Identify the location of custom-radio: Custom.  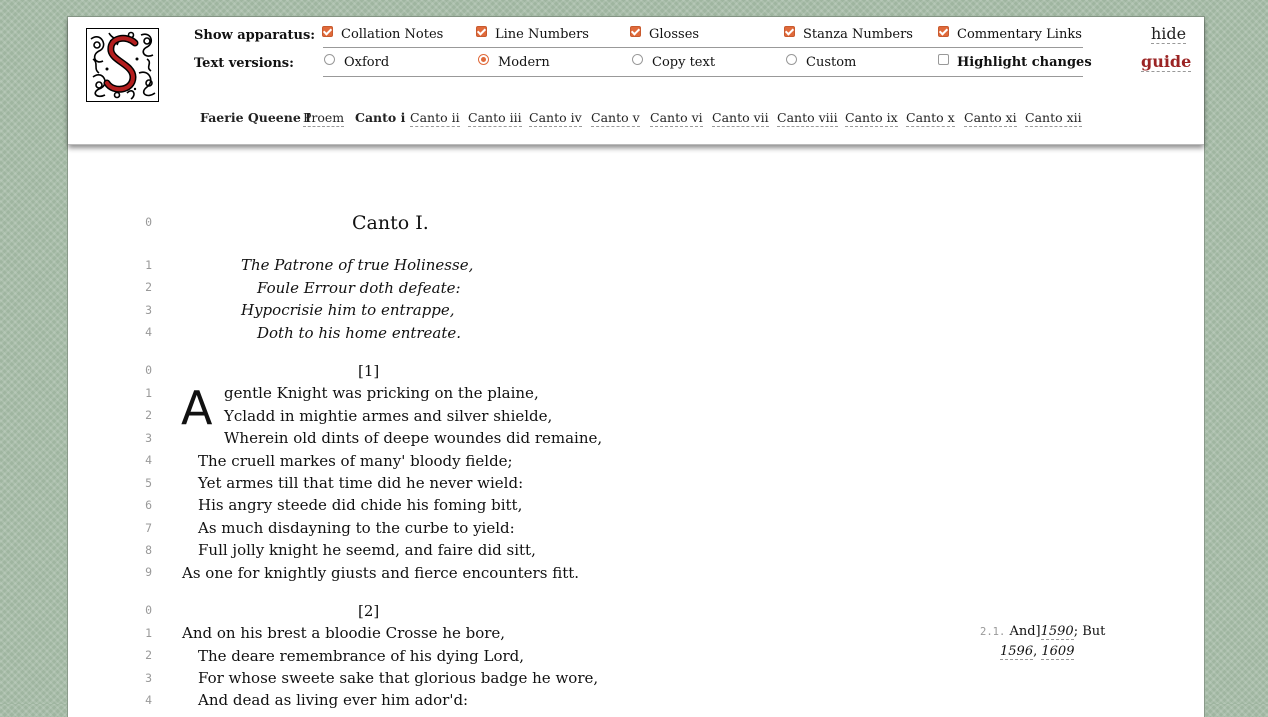
(821, 62).